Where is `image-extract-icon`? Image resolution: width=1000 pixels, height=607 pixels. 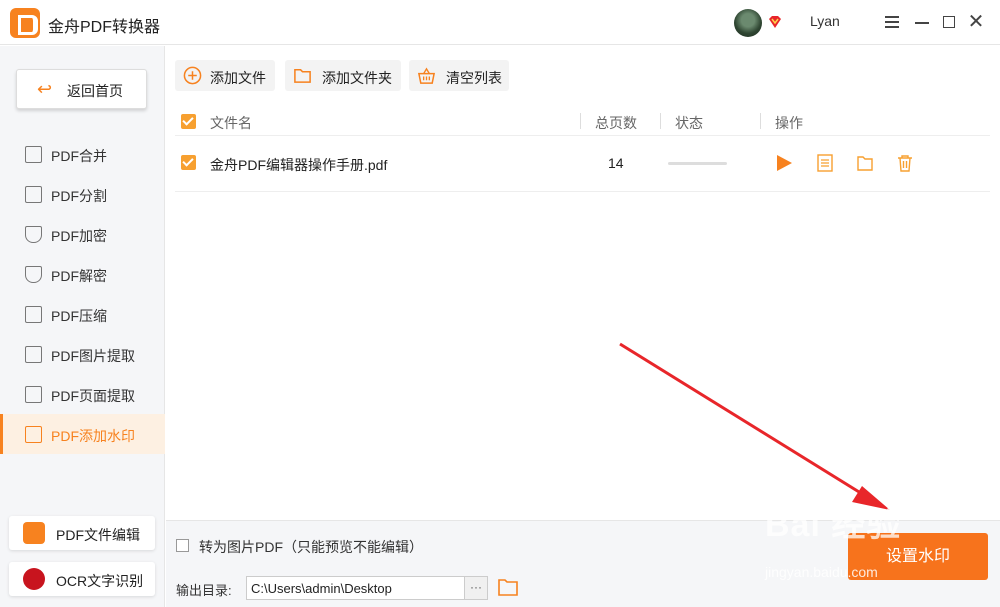
image-extract-icon is located at coordinates (33, 354).